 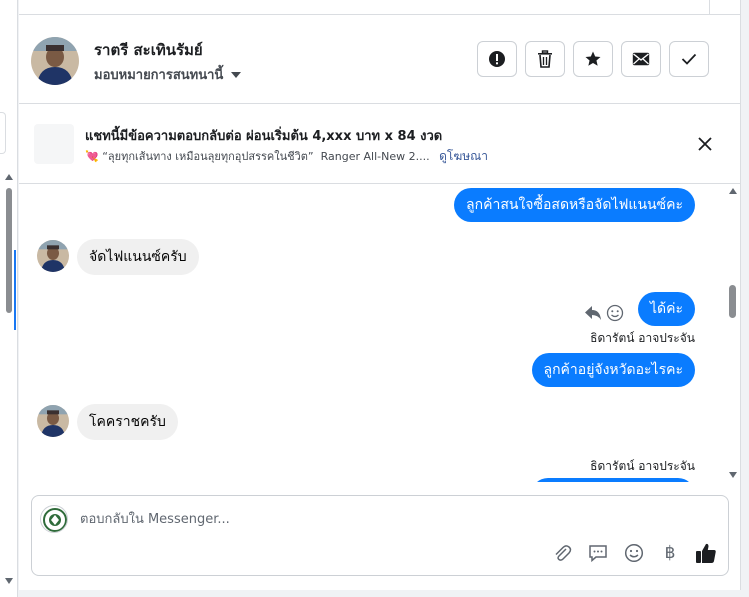 I want to click on reply-input, so click(x=330, y=519).